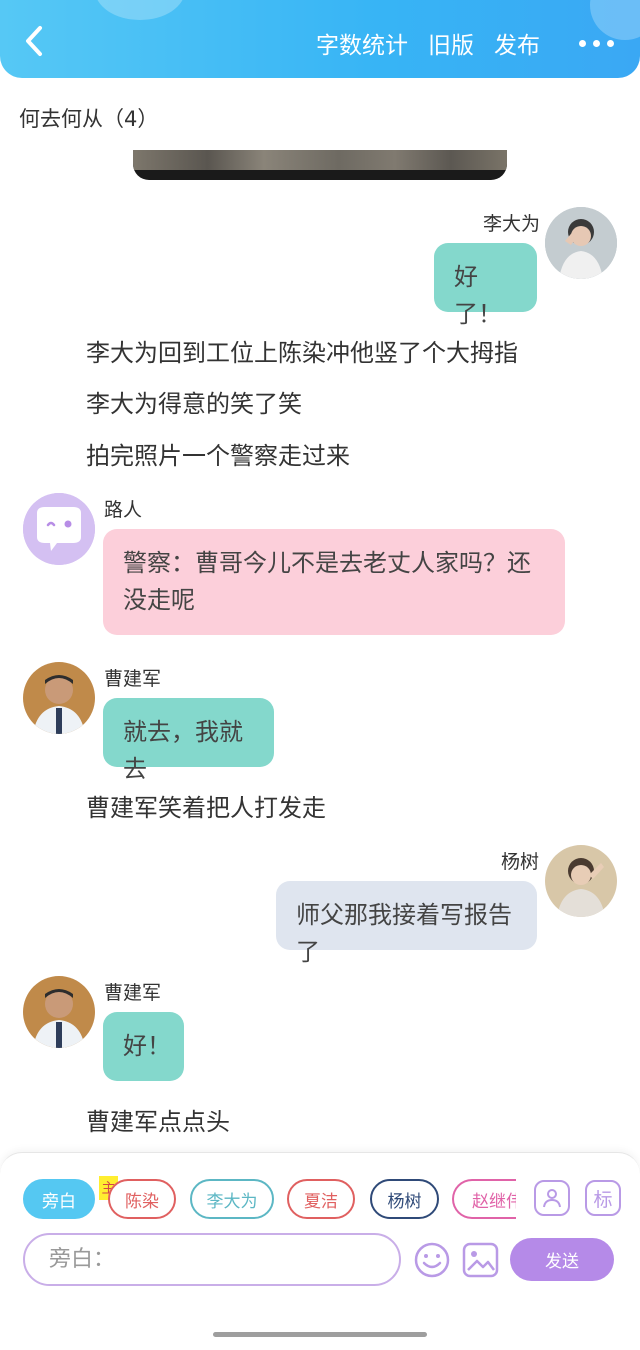 The width and height of the screenshot is (640, 1350). I want to click on old-version-button: 旧版, so click(451, 43).